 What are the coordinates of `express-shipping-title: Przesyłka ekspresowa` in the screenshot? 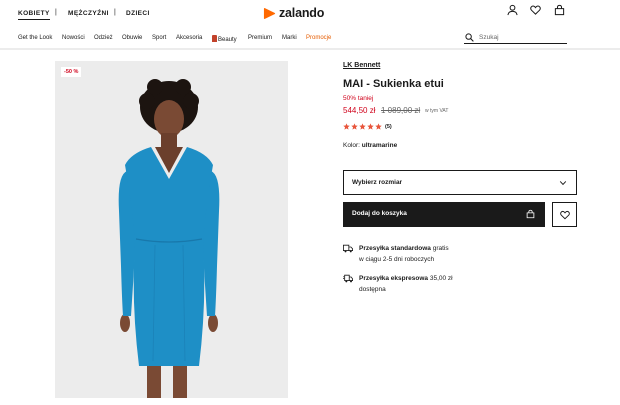 It's located at (394, 278).